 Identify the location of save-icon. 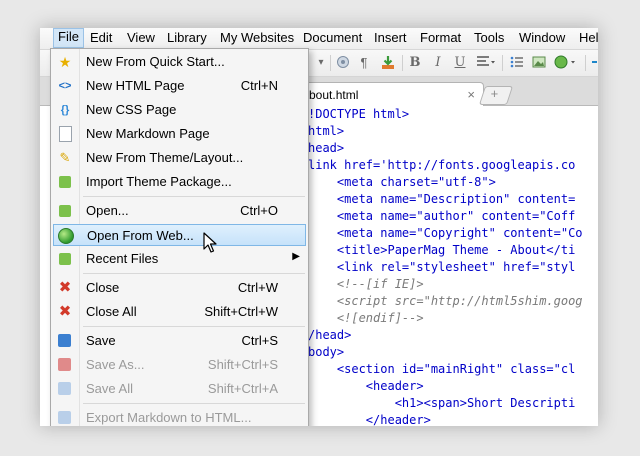
(64, 340).